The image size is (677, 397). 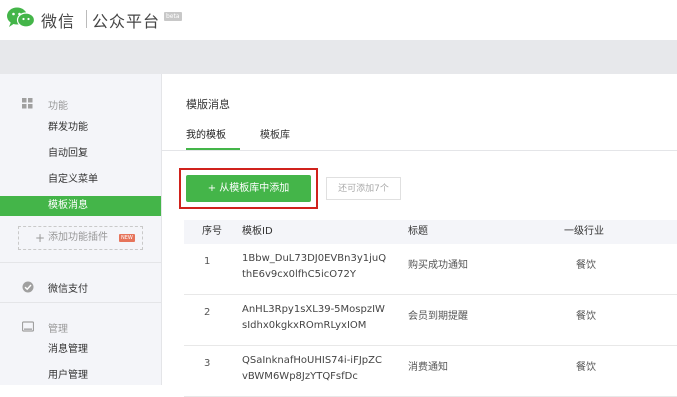 What do you see at coordinates (304, 325) in the screenshot?
I see `row-template-id-line2: sIdhx0kgkxROmRLyxIOM` at bounding box center [304, 325].